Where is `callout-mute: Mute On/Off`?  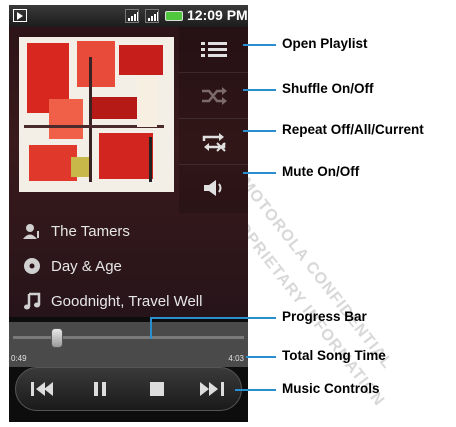 callout-mute: Mute On/Off is located at coordinates (321, 171).